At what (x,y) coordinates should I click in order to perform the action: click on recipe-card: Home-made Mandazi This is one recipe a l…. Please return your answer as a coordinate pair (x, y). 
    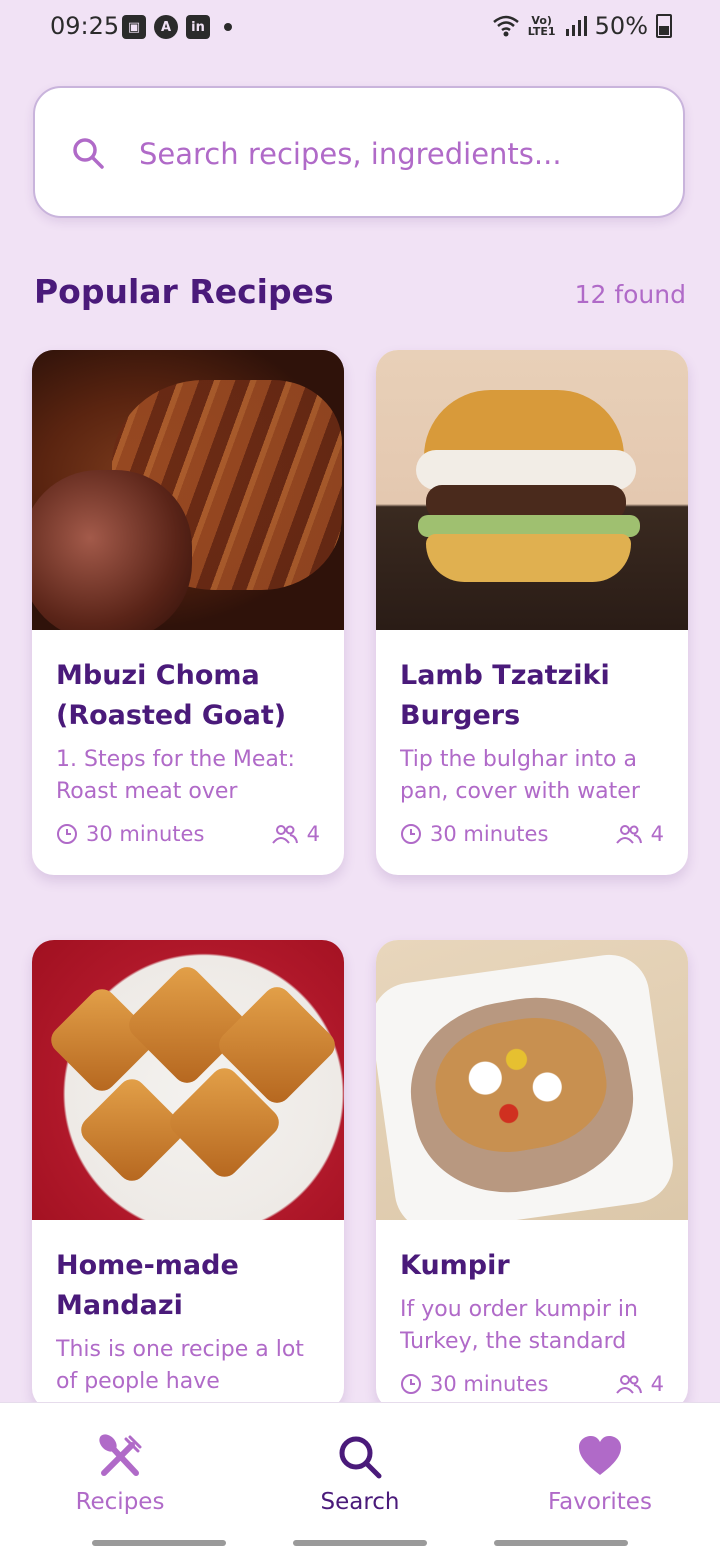
    Looking at the image, I should click on (188, 1175).